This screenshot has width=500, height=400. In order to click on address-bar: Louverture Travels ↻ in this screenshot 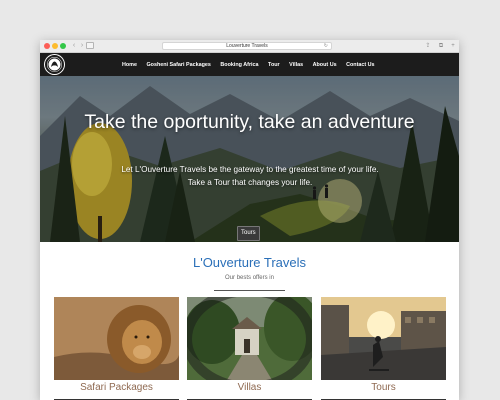, I will do `click(247, 46)`.